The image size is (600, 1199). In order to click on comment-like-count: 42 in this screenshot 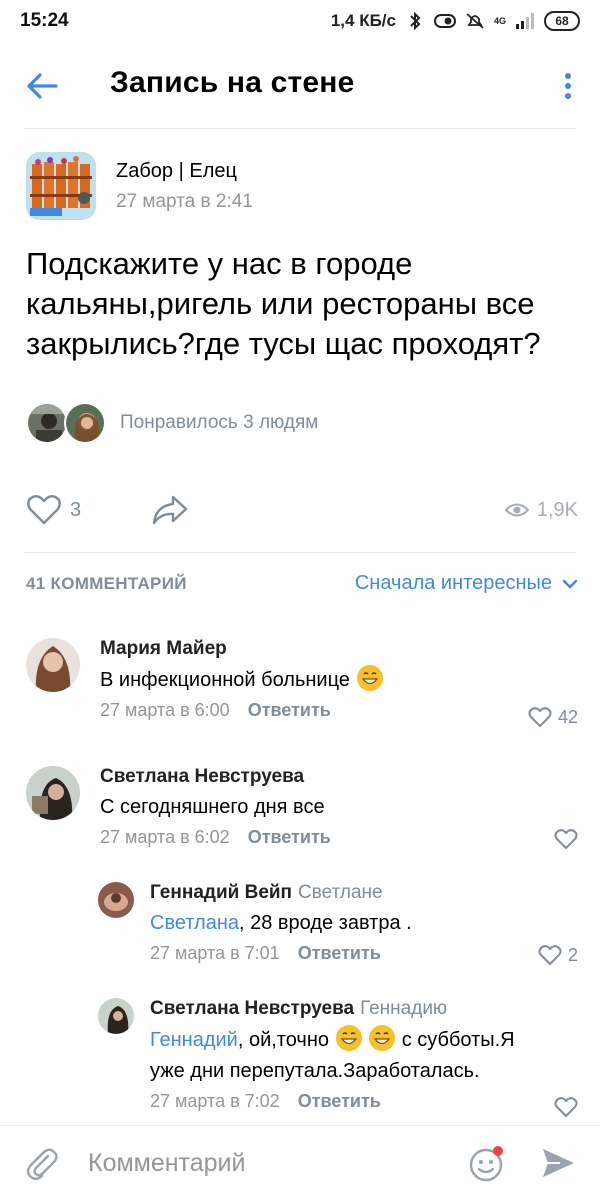, I will do `click(567, 716)`.